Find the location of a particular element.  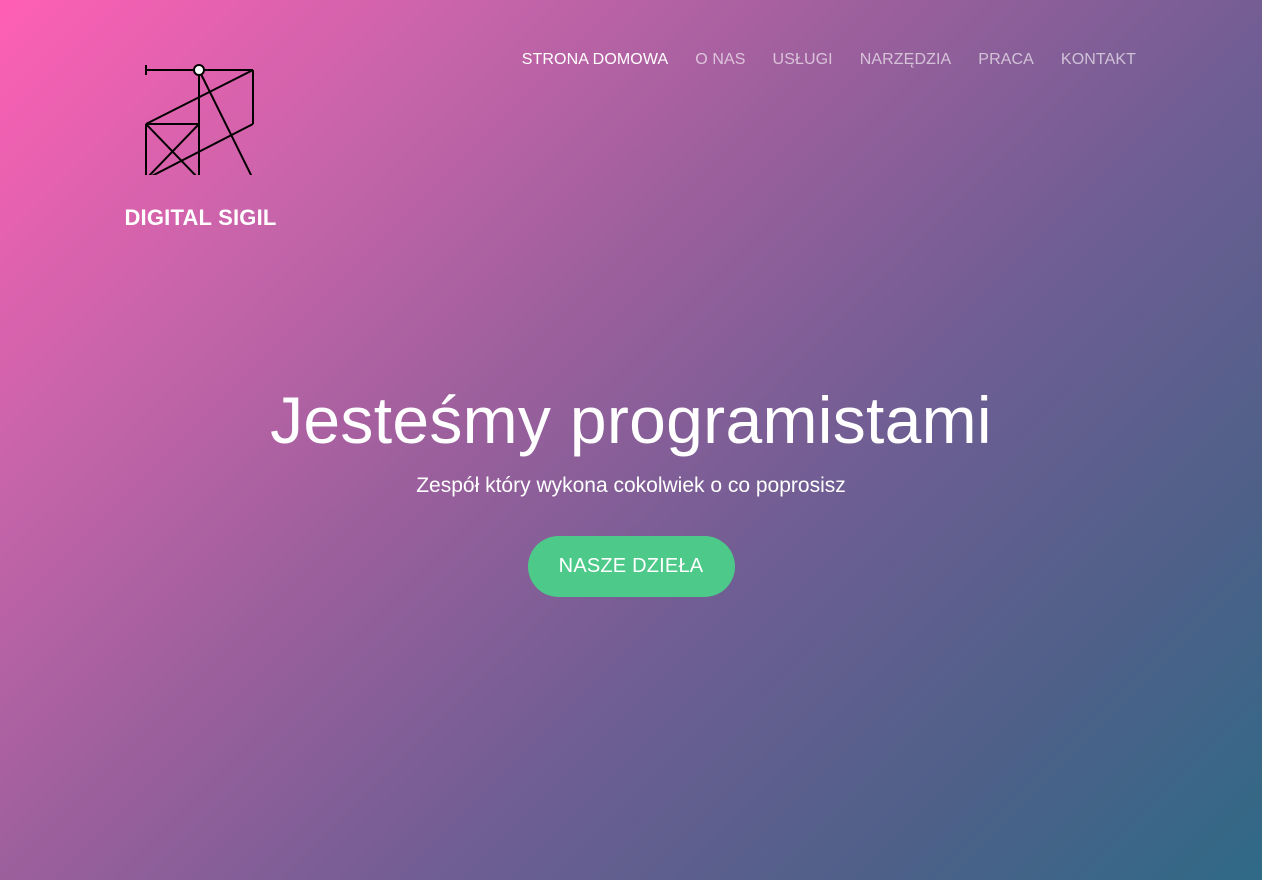

brand-name: DIGITAL SIGIL is located at coordinates (200, 217).